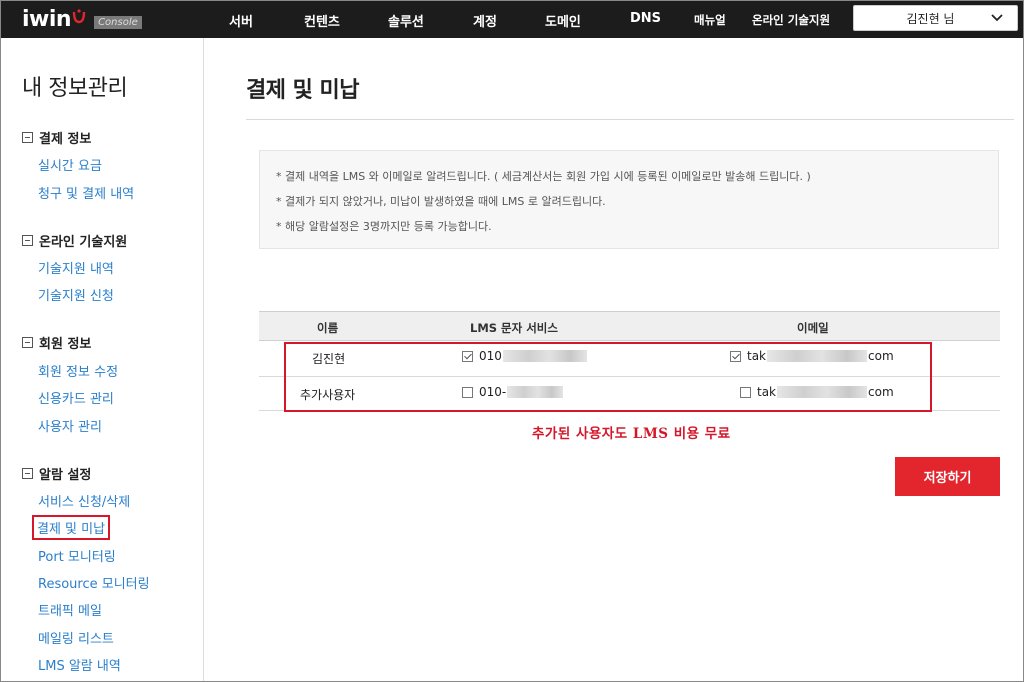 This screenshot has width=1024, height=682. I want to click on user-dropdown: 김진현 님, so click(935, 18).